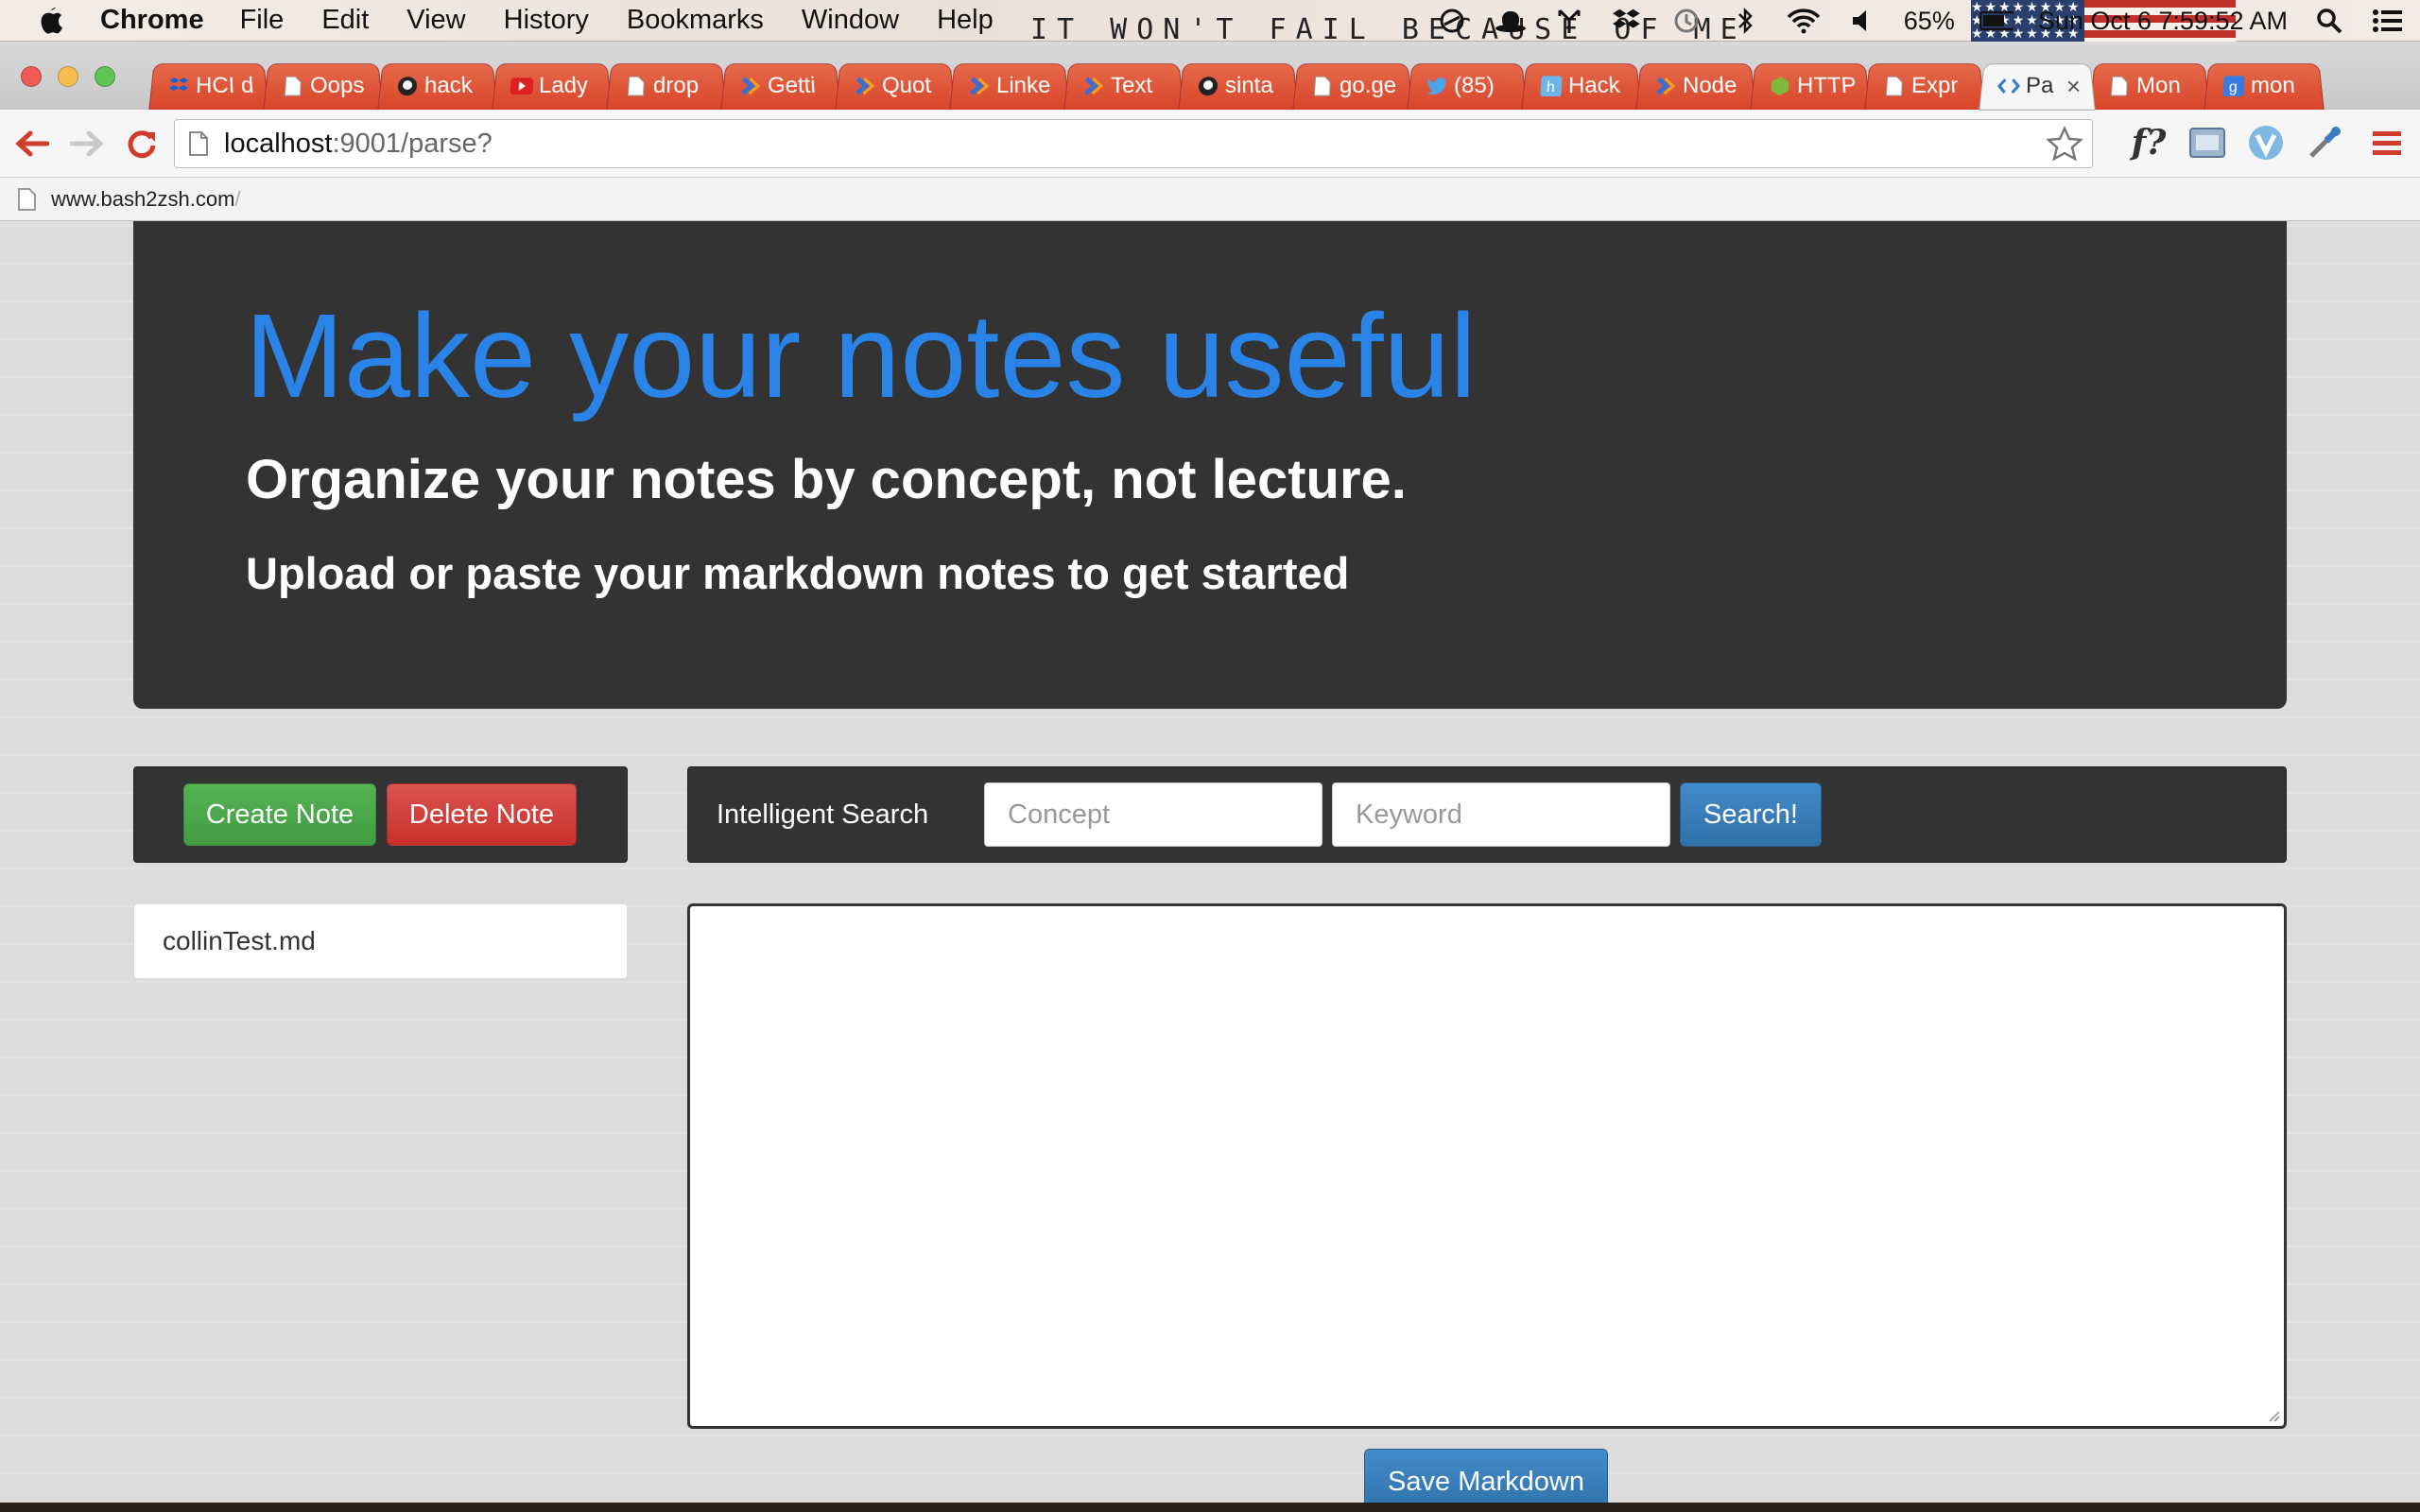 Image resolution: width=2420 pixels, height=1512 pixels. I want to click on eyedropper-icon, so click(2324, 142).